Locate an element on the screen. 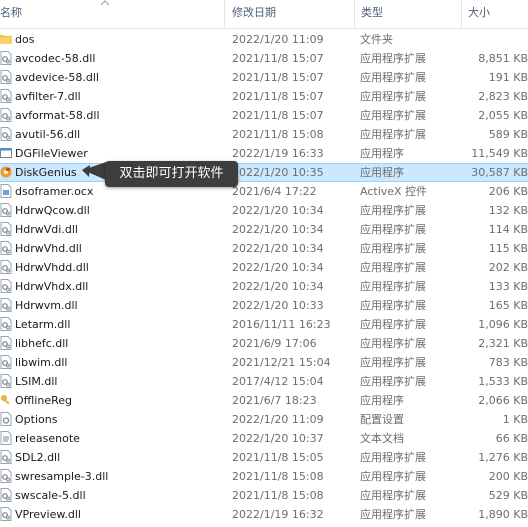 The height and width of the screenshot is (527, 528). file-name: HdrwQcow.dll is located at coordinates (52, 210).